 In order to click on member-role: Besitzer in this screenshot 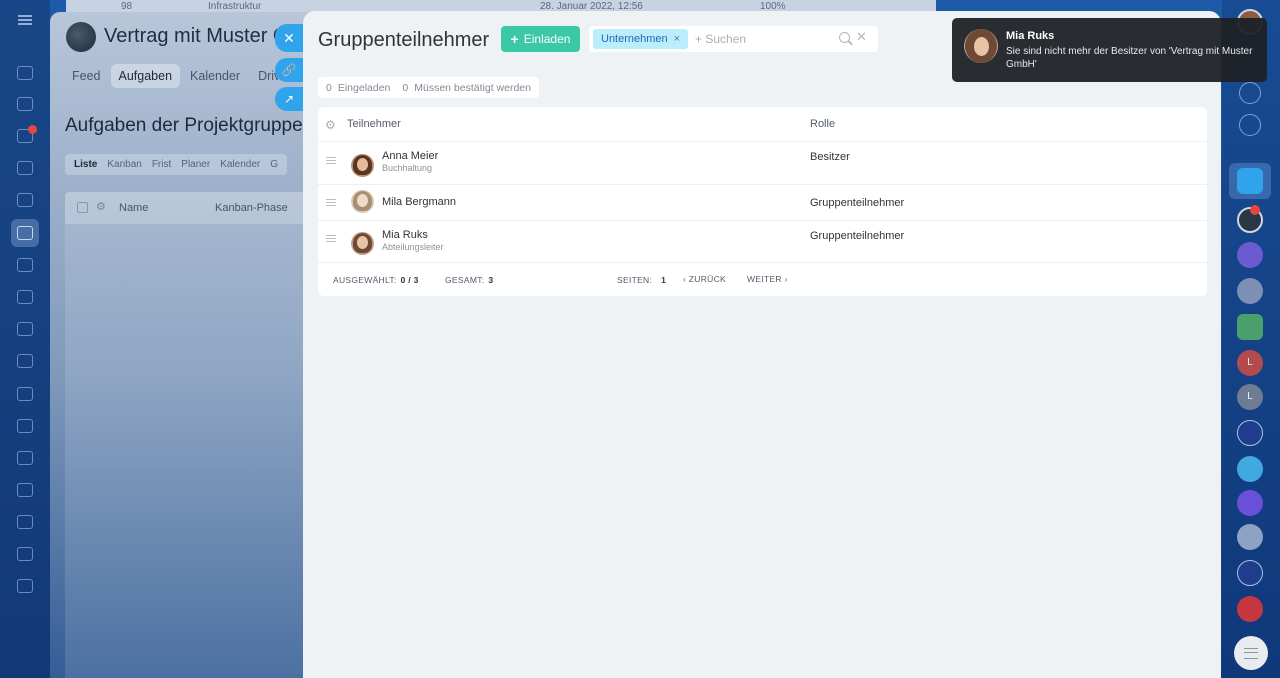, I will do `click(830, 157)`.